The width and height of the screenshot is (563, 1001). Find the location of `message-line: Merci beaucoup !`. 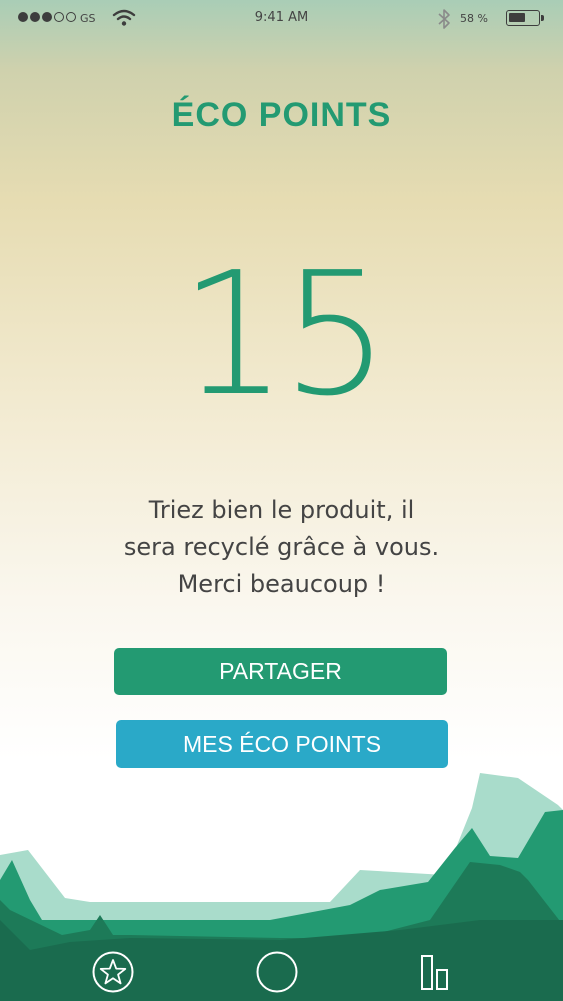

message-line: Merci beaucoup ! is located at coordinates (281, 584).